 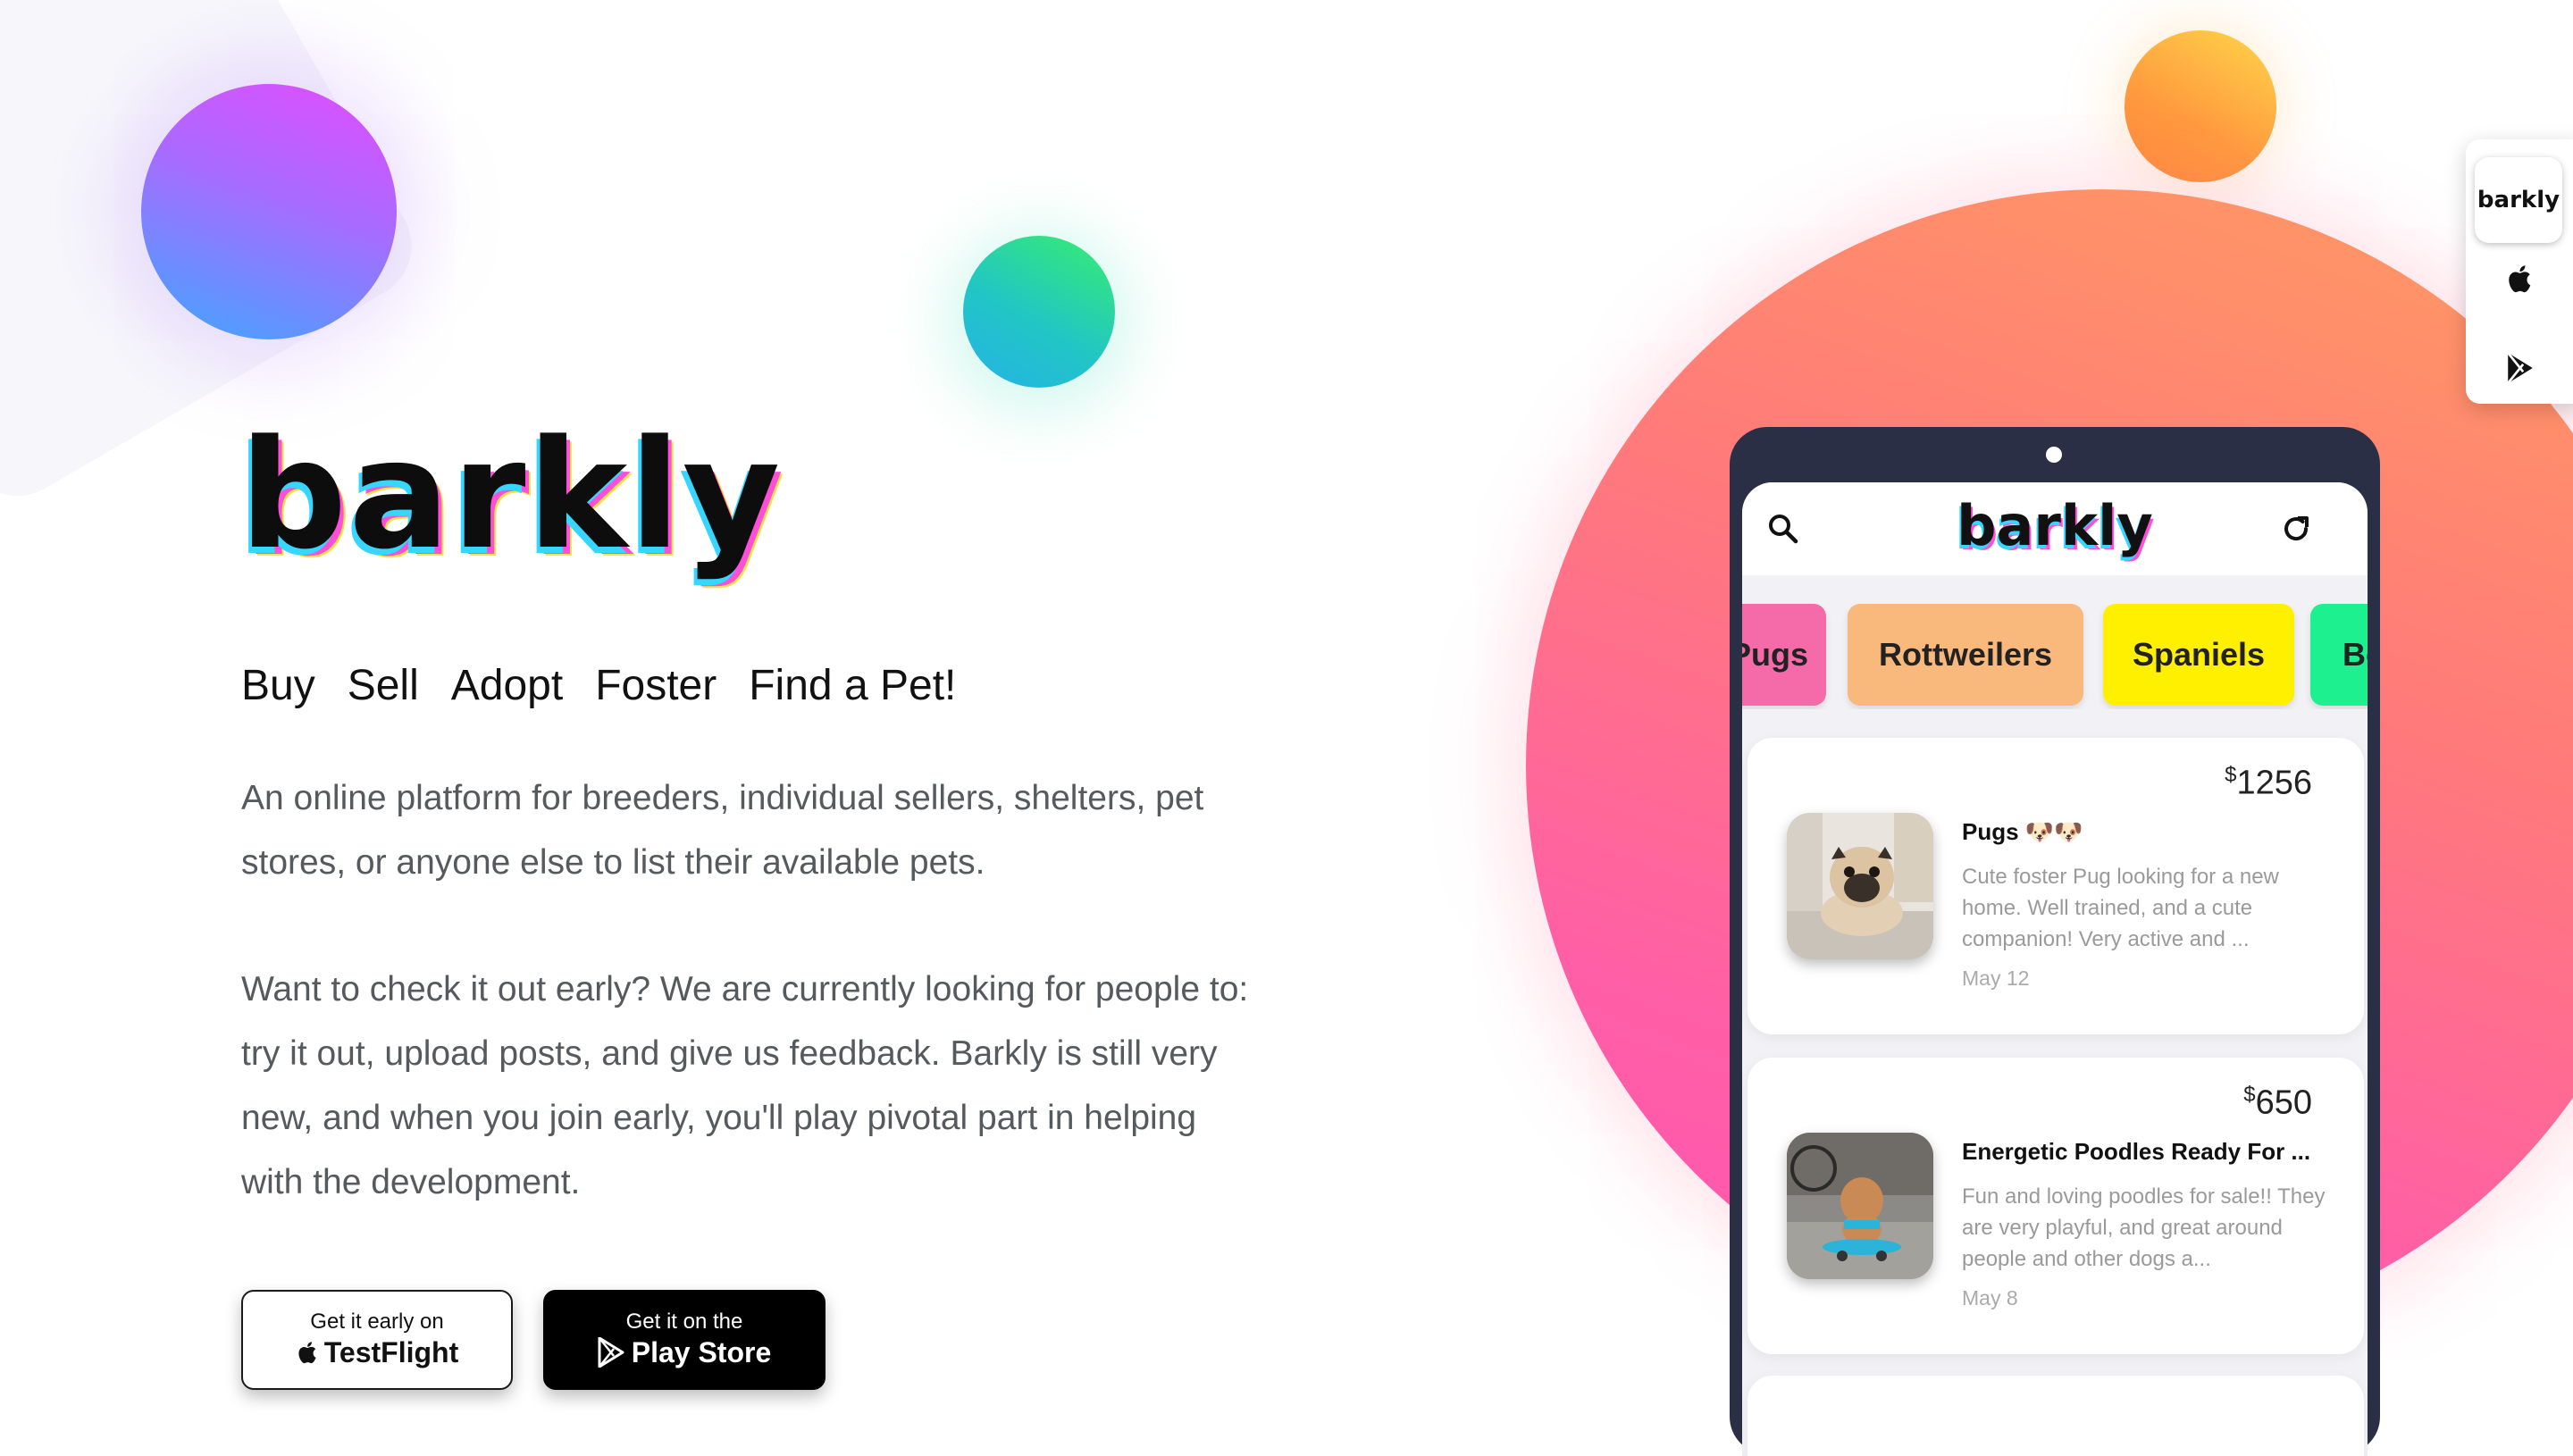 I want to click on decorative-orange-orb, so click(x=2200, y=106).